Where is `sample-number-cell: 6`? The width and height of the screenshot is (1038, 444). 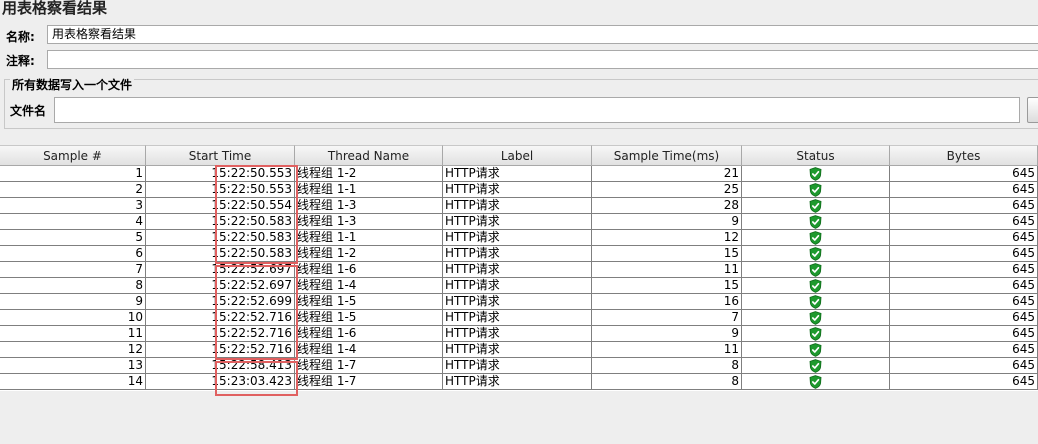
sample-number-cell: 6 is located at coordinates (73, 254).